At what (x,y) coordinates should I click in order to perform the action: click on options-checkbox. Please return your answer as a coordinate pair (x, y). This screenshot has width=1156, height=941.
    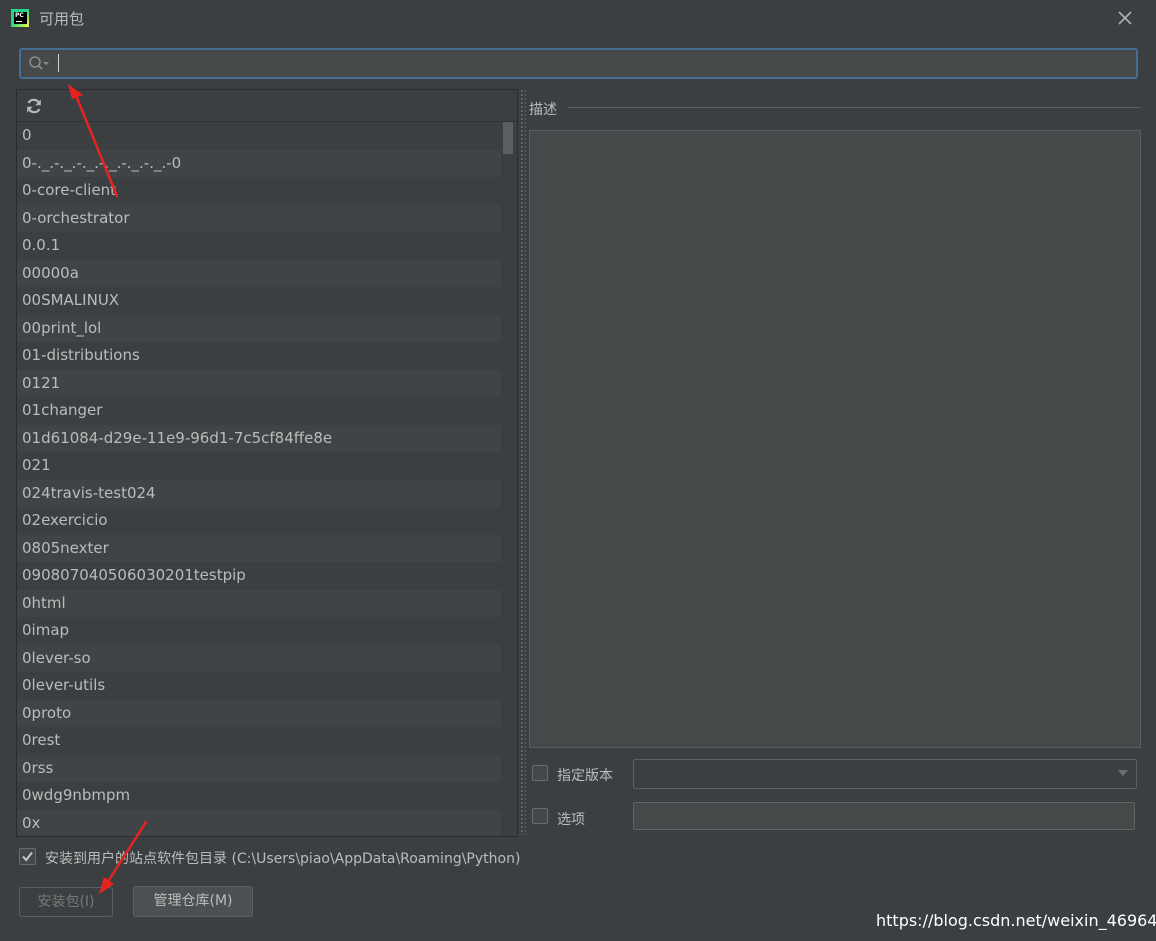
    Looking at the image, I should click on (540, 816).